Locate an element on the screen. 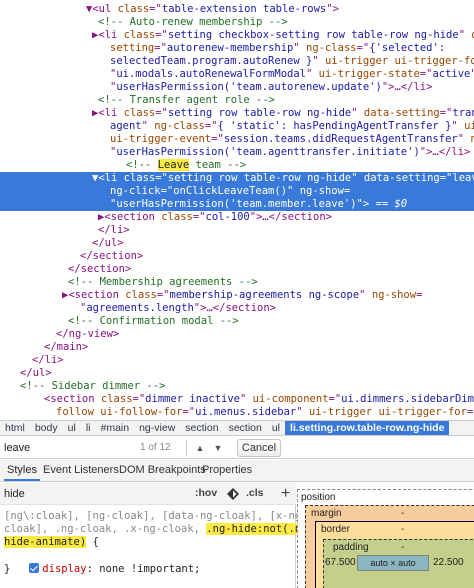 The height and width of the screenshot is (588, 474). tab-dom-breakpoints: DOM Breakpoints is located at coordinates (162, 470).